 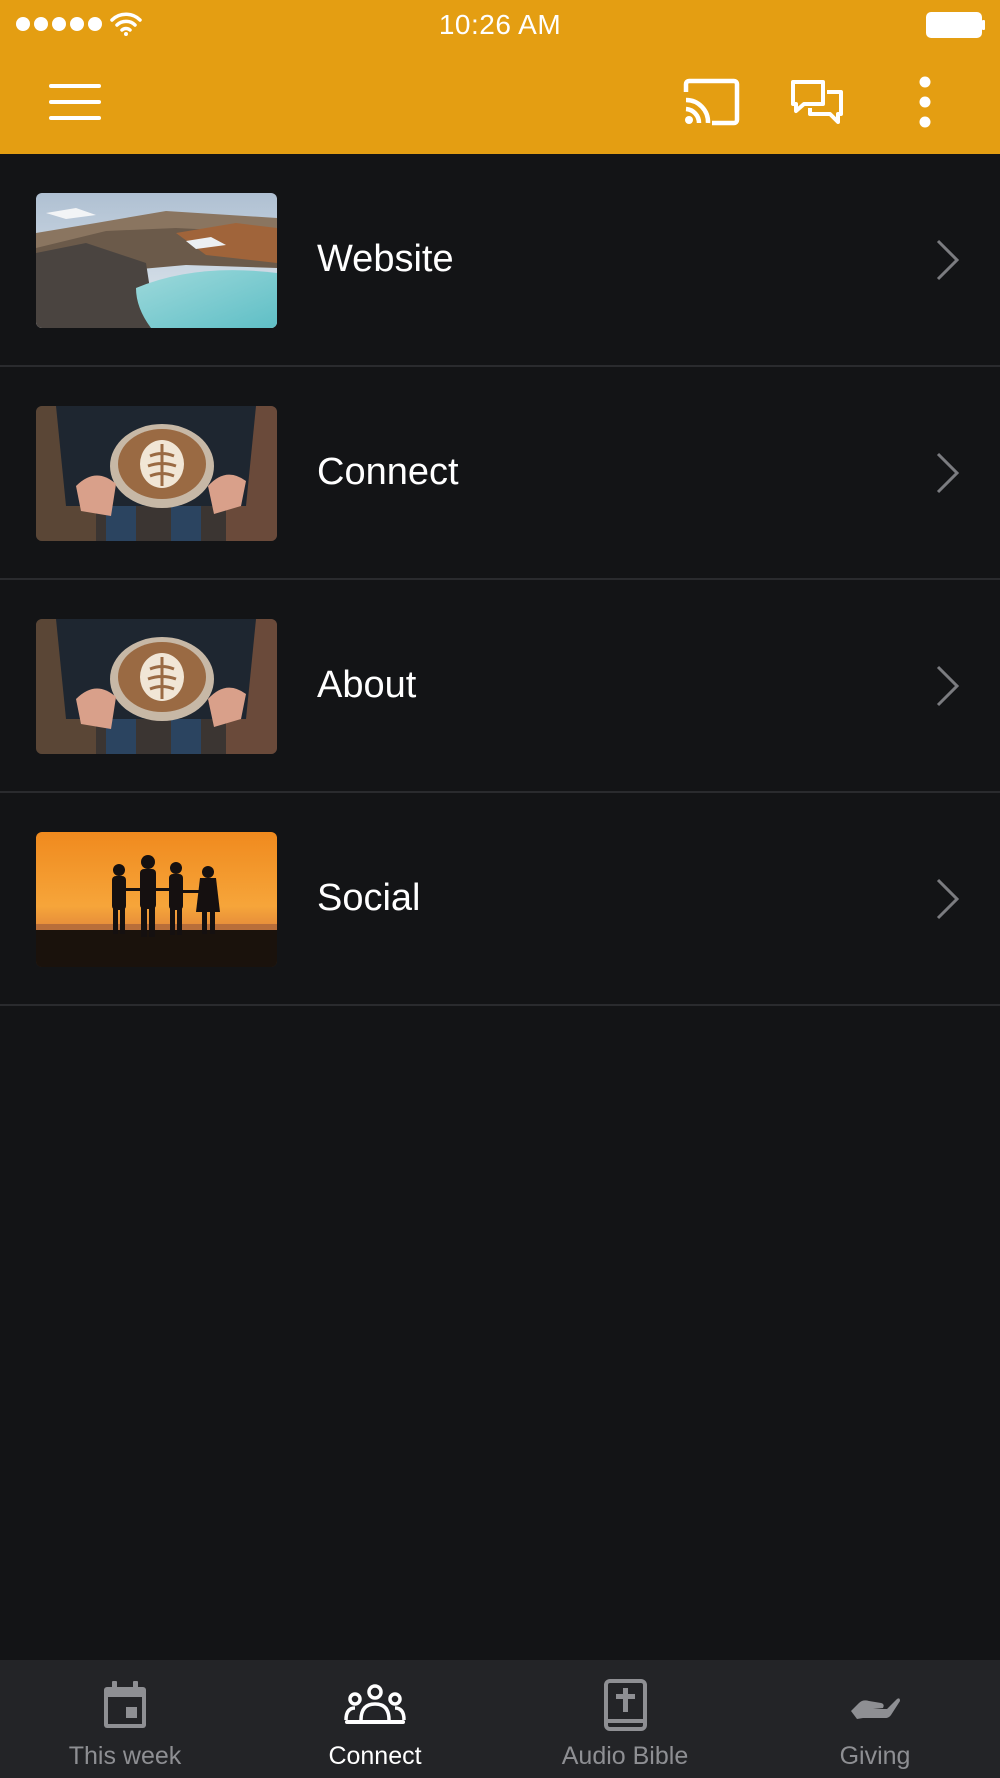 I want to click on nav-tab-this-week: This week, so click(x=125, y=1719).